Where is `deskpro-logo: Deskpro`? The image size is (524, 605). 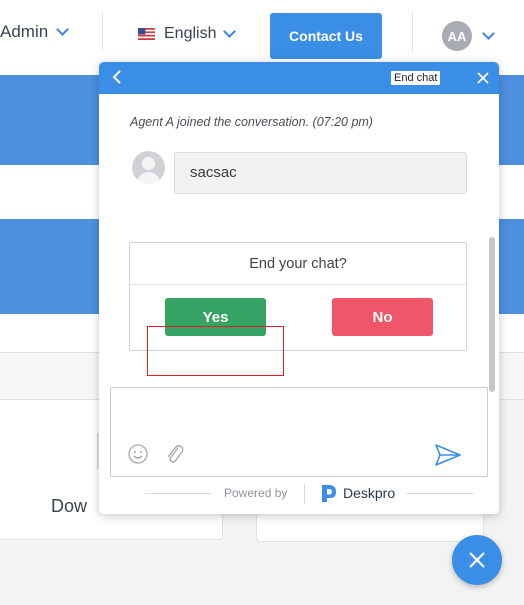 deskpro-logo: Deskpro is located at coordinates (358, 493).